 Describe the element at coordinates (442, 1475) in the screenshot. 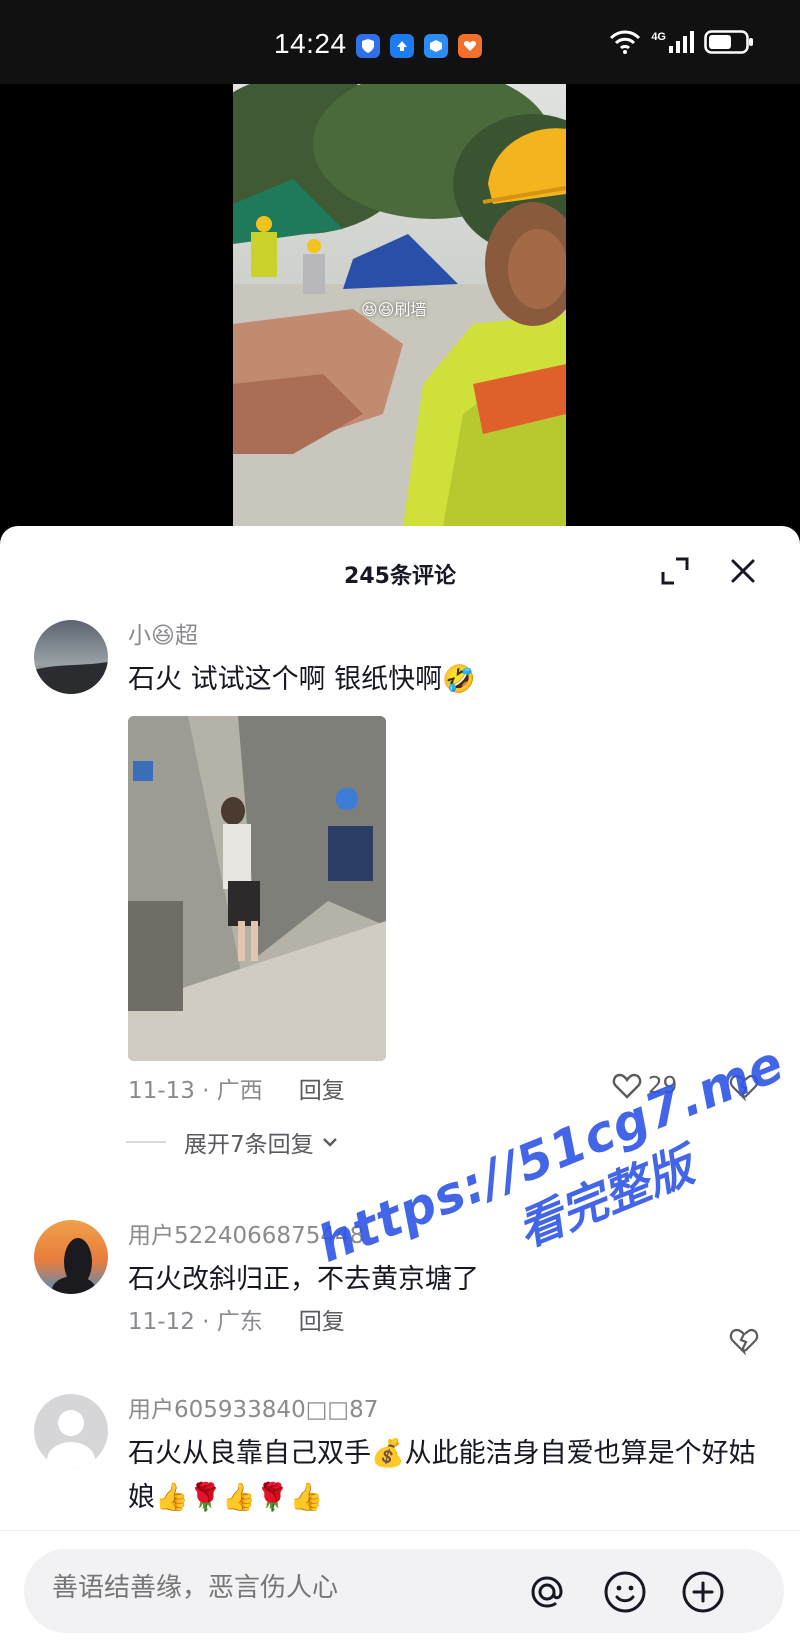

I see `comment-text: 石火从良靠自己双手💰从此能洁身自爱也算是个好姑娘👍🌹👍🌹👍` at that location.